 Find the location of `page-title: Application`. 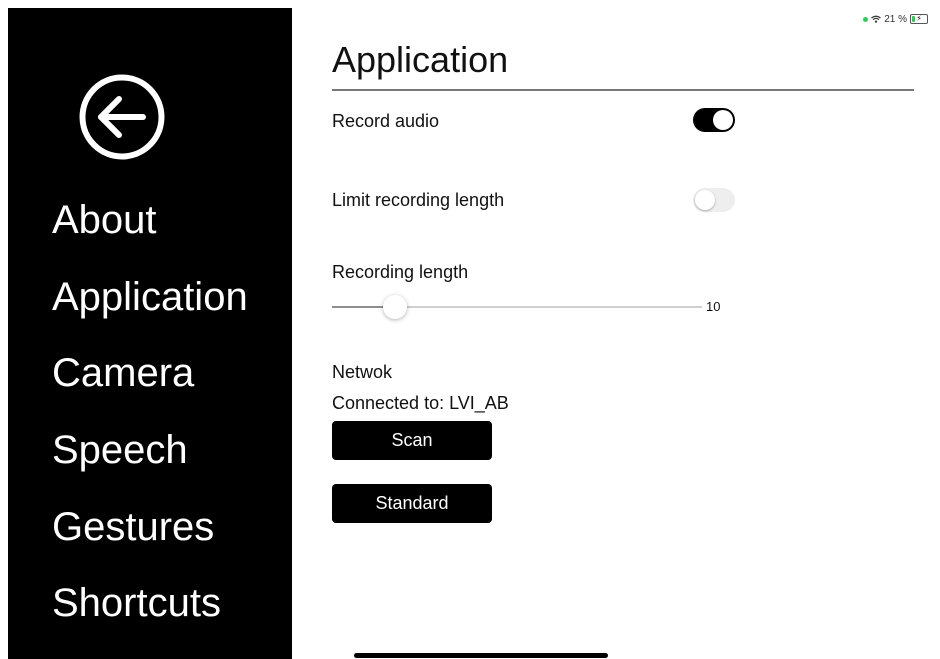

page-title: Application is located at coordinates (420, 59).